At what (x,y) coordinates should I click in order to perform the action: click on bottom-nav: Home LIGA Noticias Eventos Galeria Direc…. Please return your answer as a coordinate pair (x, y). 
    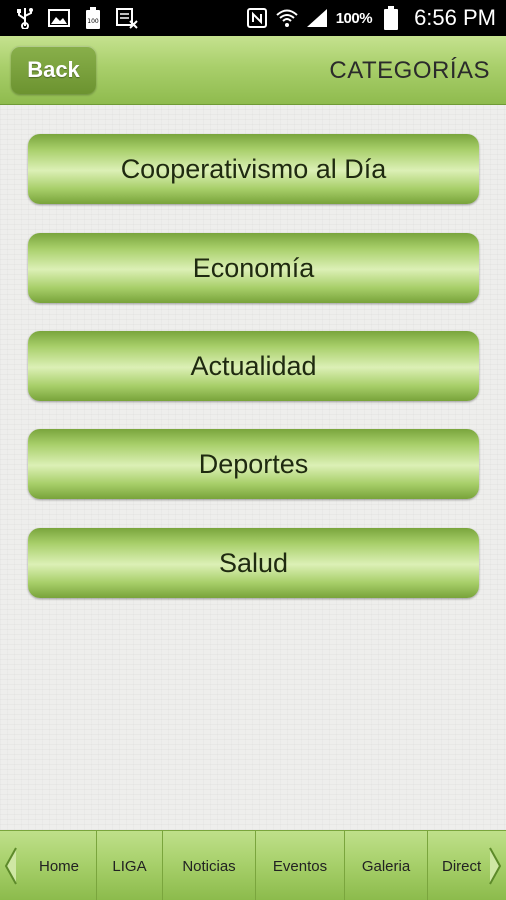
    Looking at the image, I should click on (253, 865).